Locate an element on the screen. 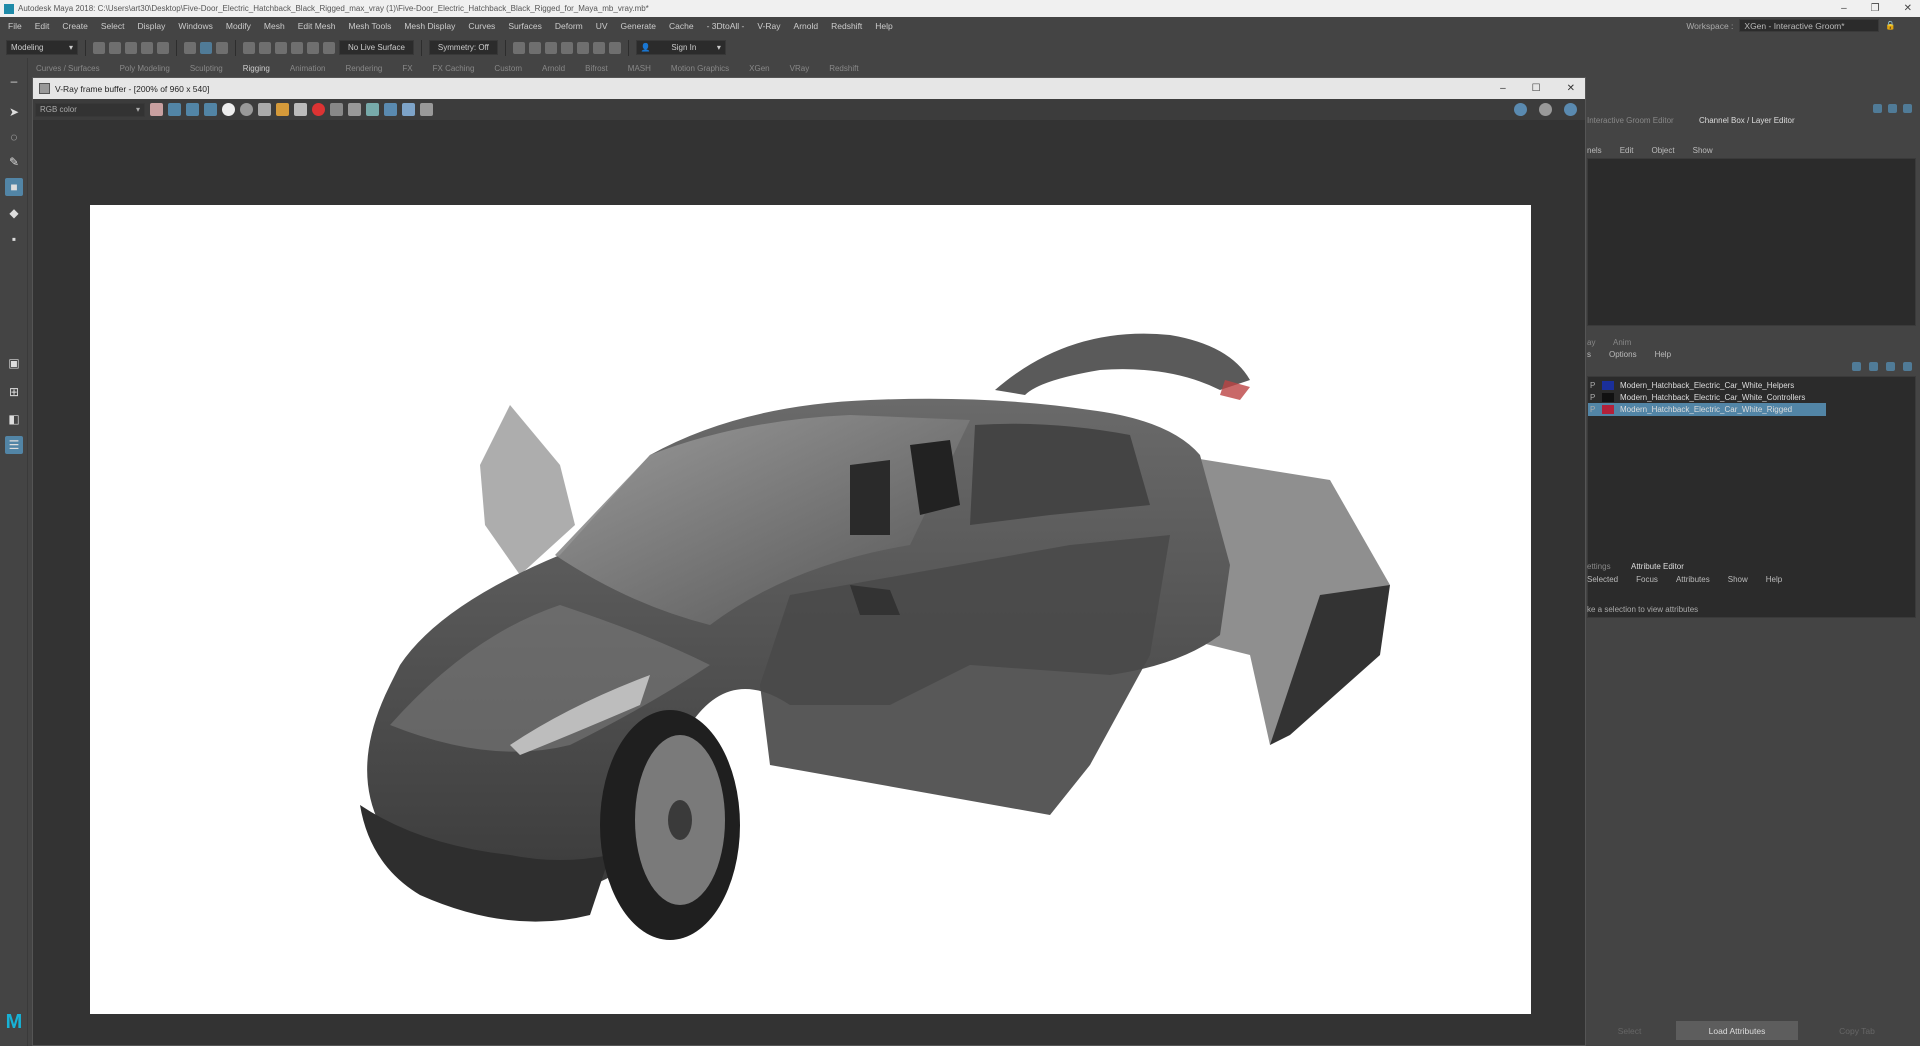 This screenshot has height=1046, width=1920. vray-close-icon: ✕ is located at coordinates (1571, 88).